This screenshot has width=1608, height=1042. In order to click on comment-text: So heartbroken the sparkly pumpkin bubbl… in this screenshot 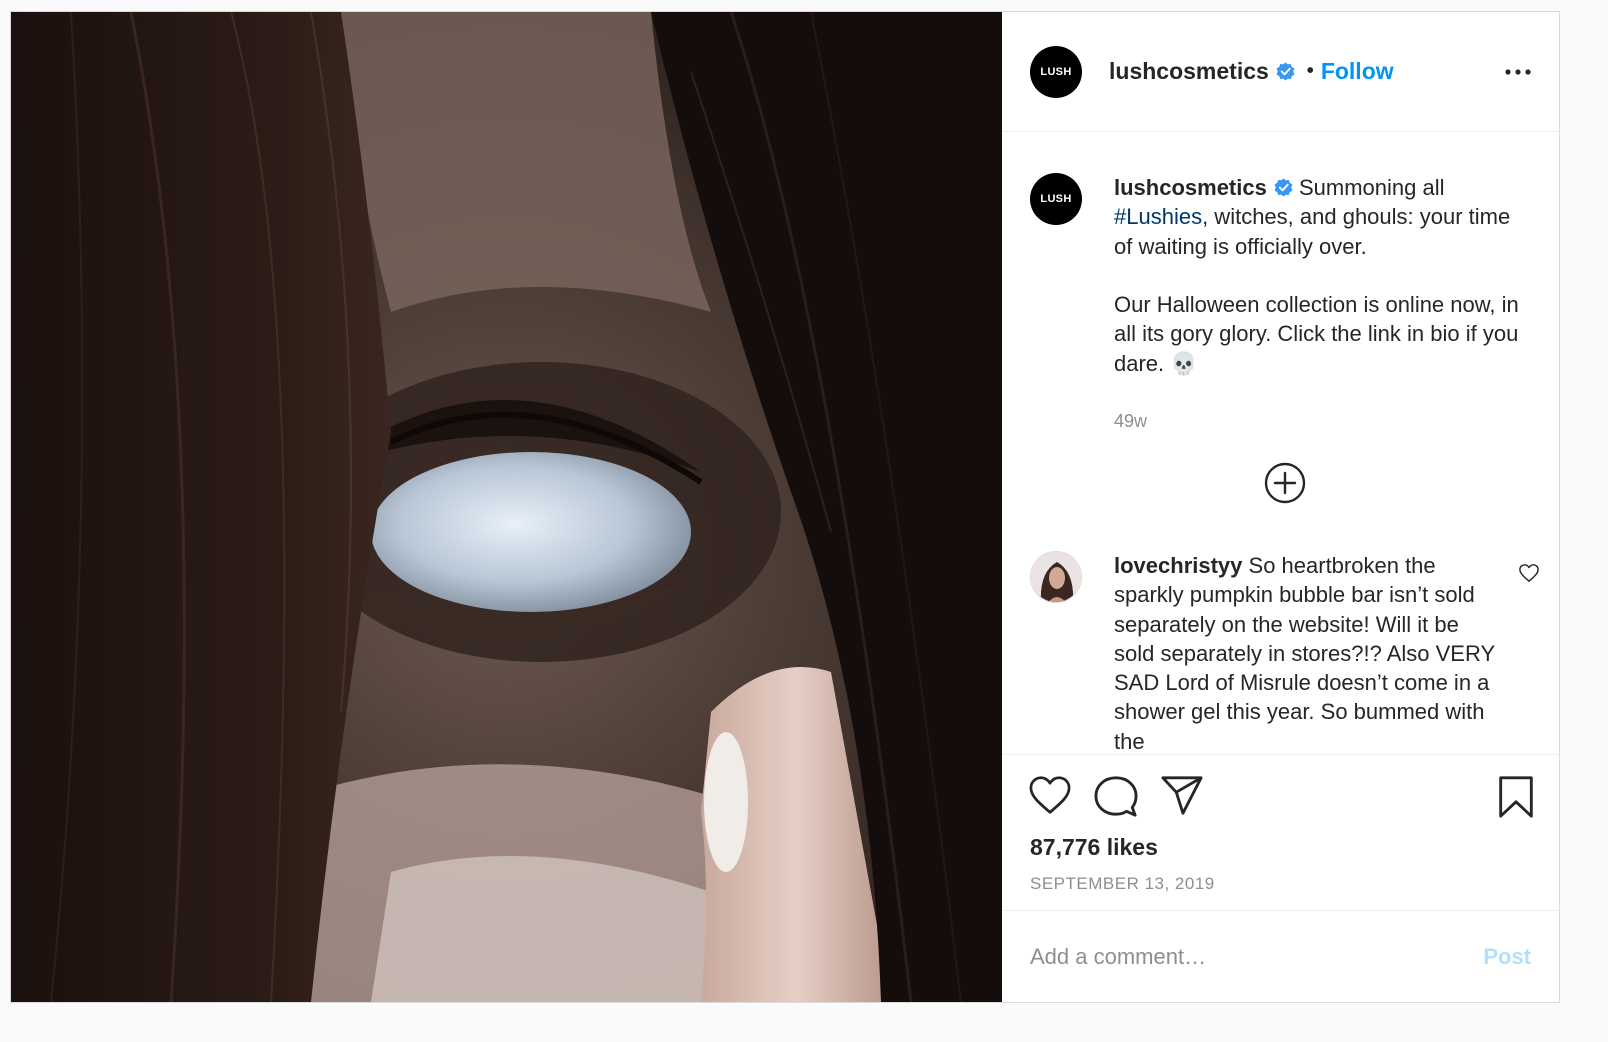, I will do `click(1307, 653)`.